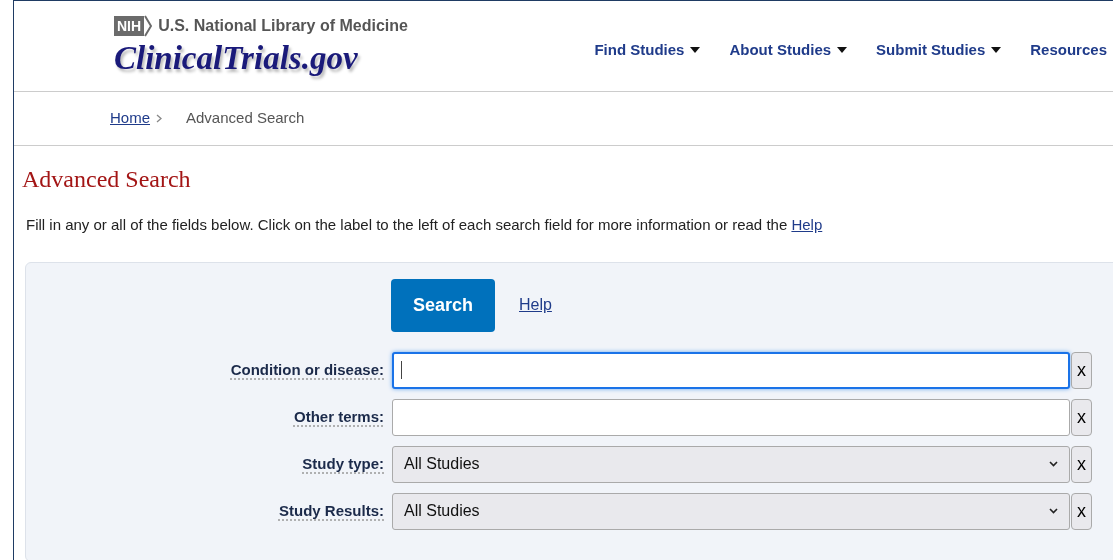 The width and height of the screenshot is (1113, 560). What do you see at coordinates (130, 118) in the screenshot?
I see `breadcrumb-link: Home` at bounding box center [130, 118].